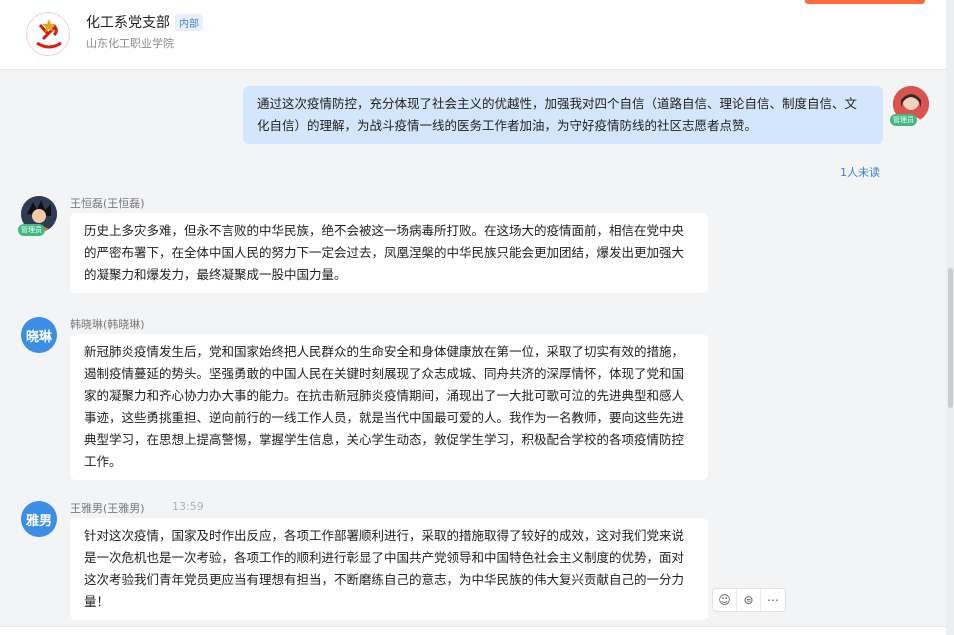 The height and width of the screenshot is (635, 954). What do you see at coordinates (107, 203) in the screenshot?
I see `sender-name: 王恒磊(王恒磊)` at bounding box center [107, 203].